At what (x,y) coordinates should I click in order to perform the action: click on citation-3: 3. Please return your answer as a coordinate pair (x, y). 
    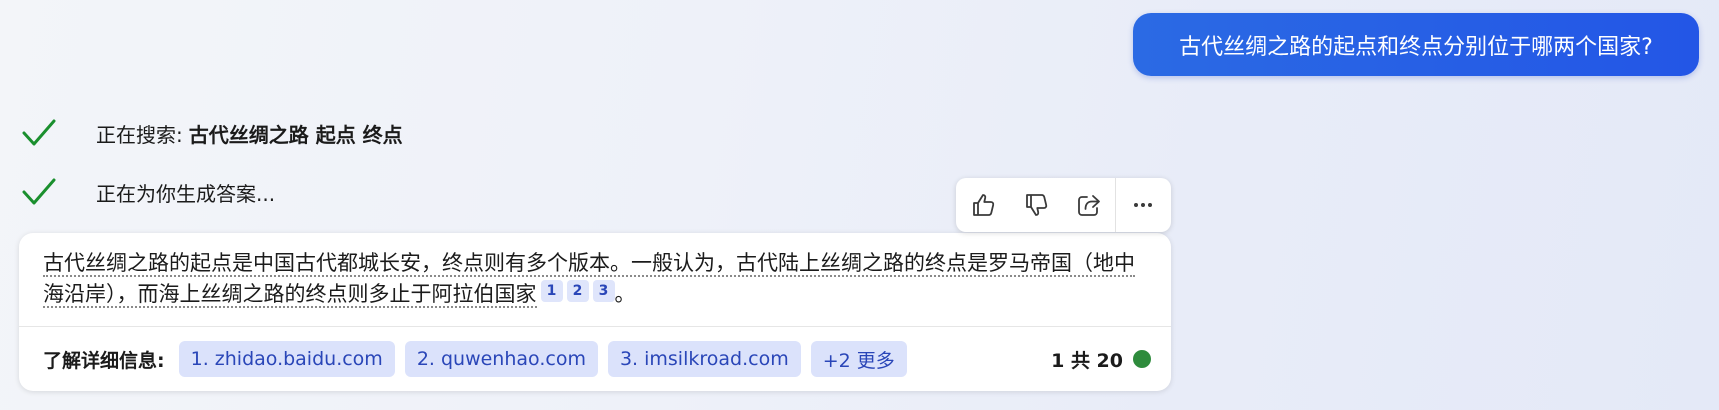
    Looking at the image, I should click on (603, 291).